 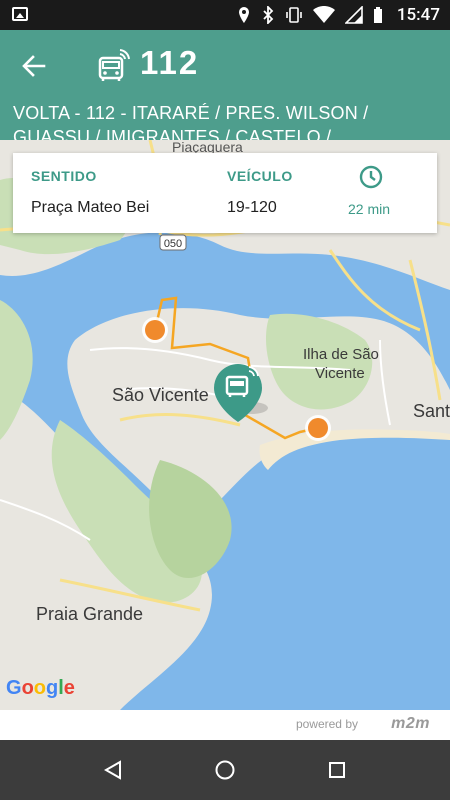 What do you see at coordinates (225, 725) in the screenshot?
I see `powered-by-footer: powered by m2m` at bounding box center [225, 725].